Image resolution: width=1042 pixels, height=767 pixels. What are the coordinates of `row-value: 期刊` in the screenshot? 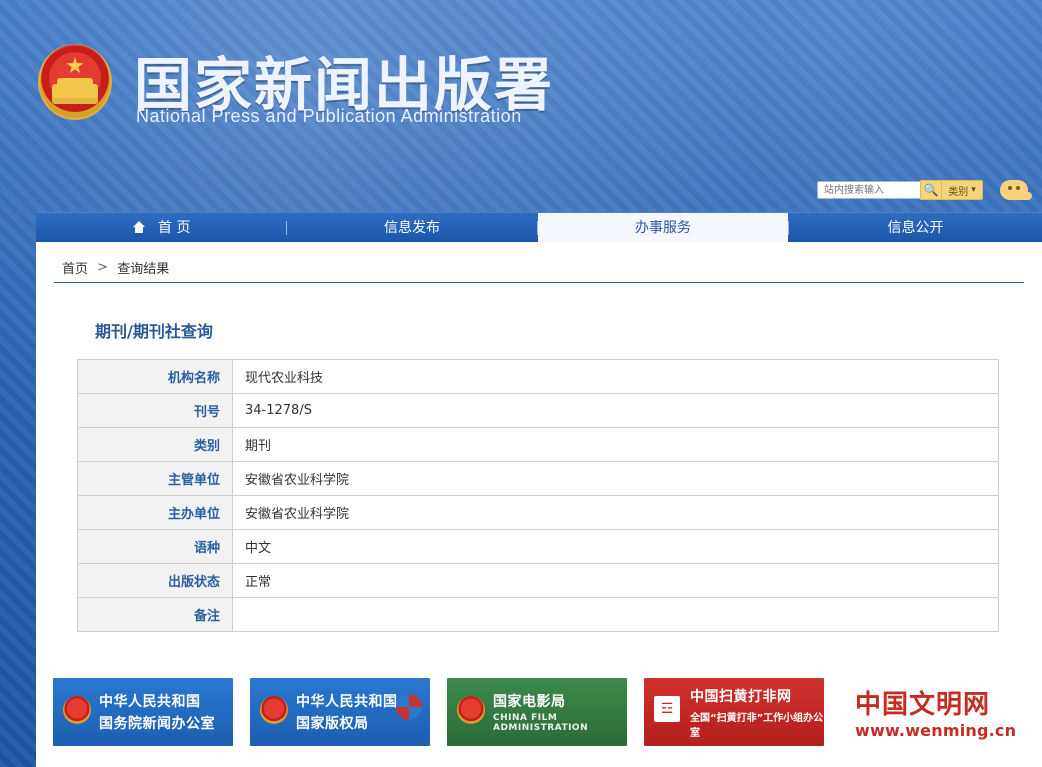 It's located at (615, 444).